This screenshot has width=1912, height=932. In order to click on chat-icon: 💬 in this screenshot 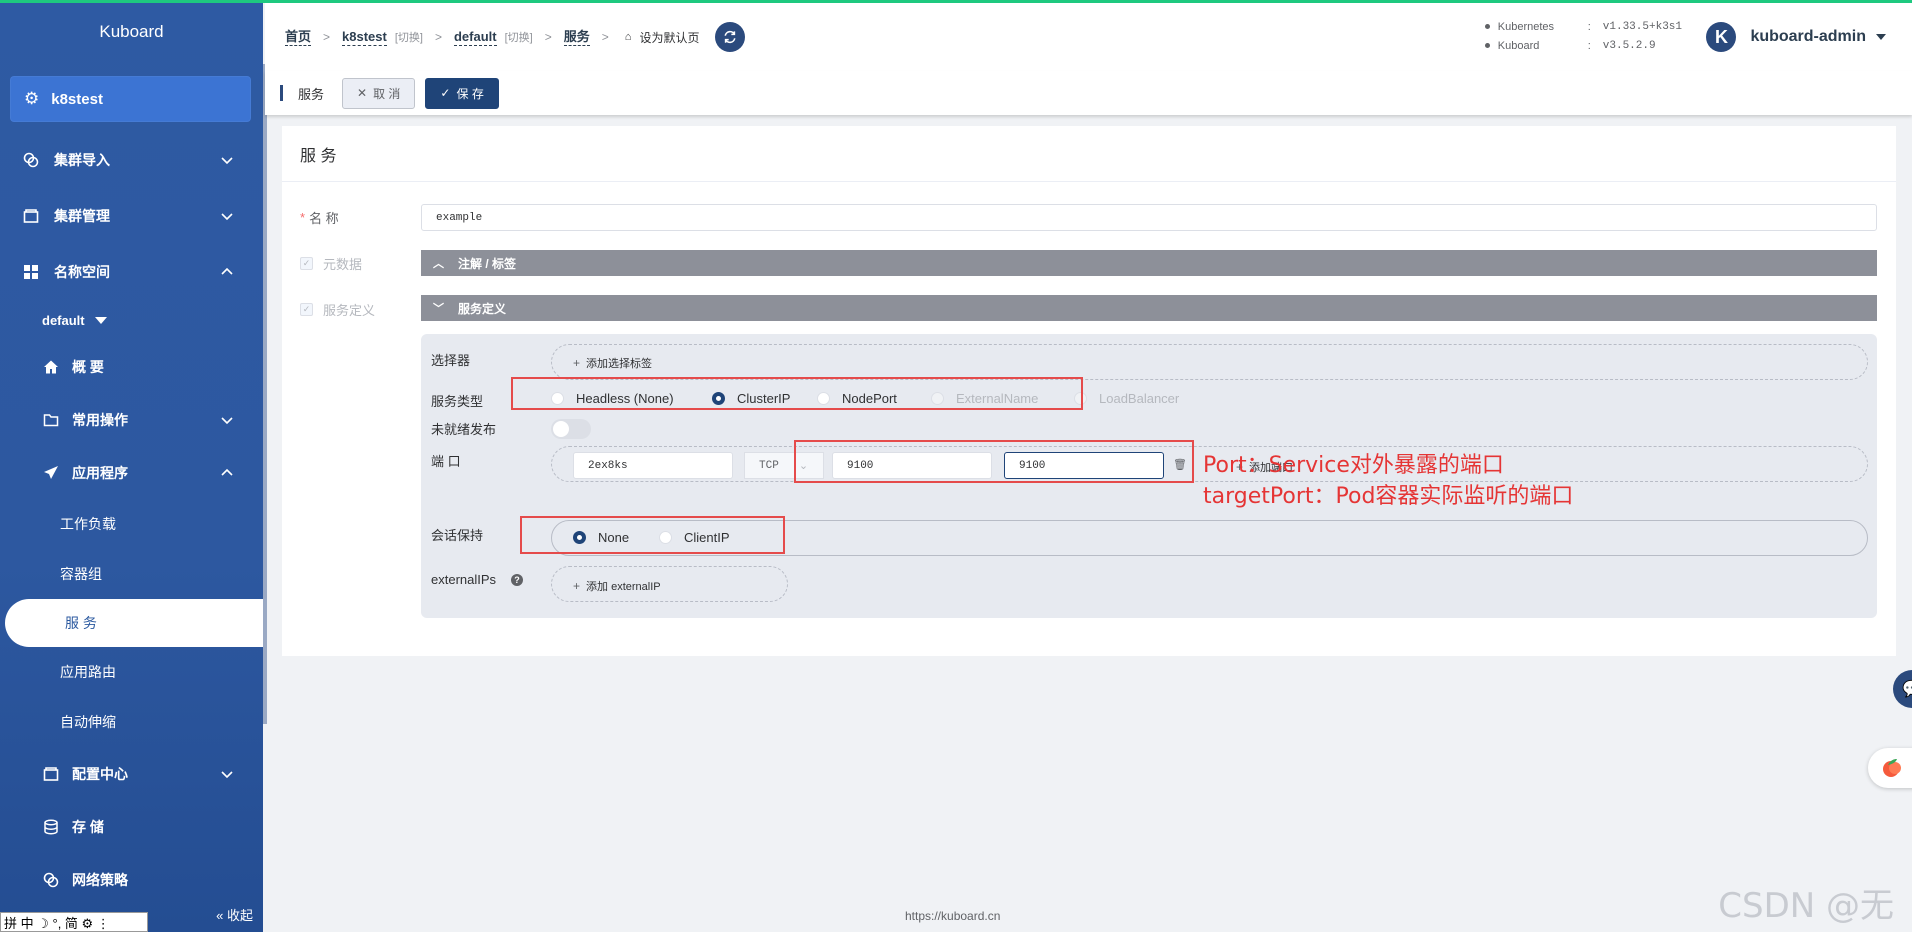, I will do `click(1907, 689)`.